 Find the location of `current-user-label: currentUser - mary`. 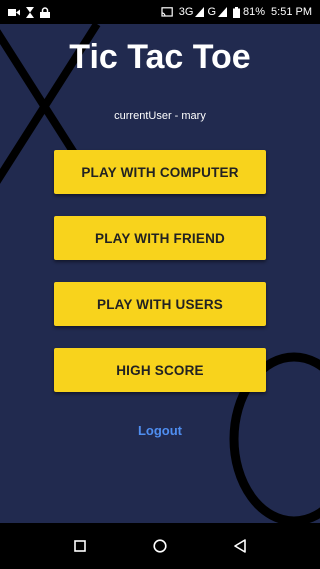

current-user-label: currentUser - mary is located at coordinates (160, 116).